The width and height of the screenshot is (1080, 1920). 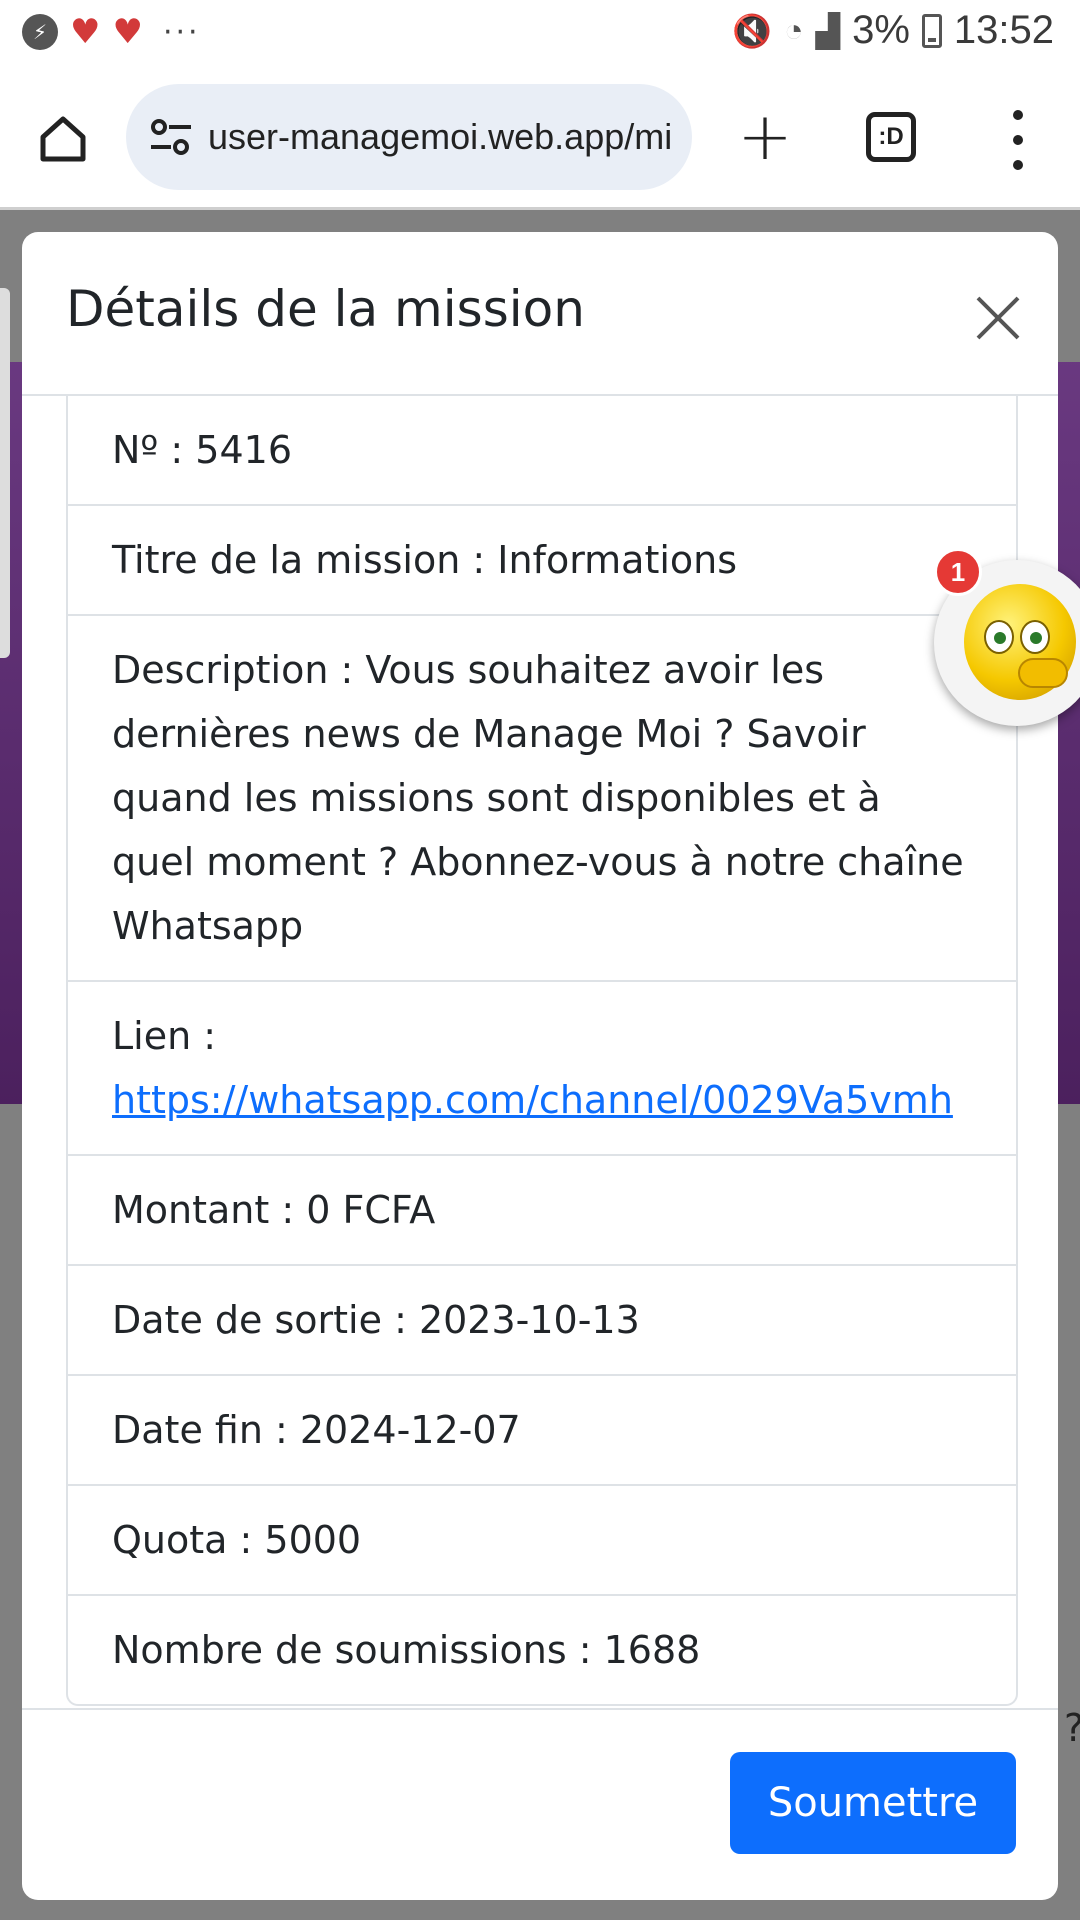 I want to click on close-icon, so click(x=998, y=318).